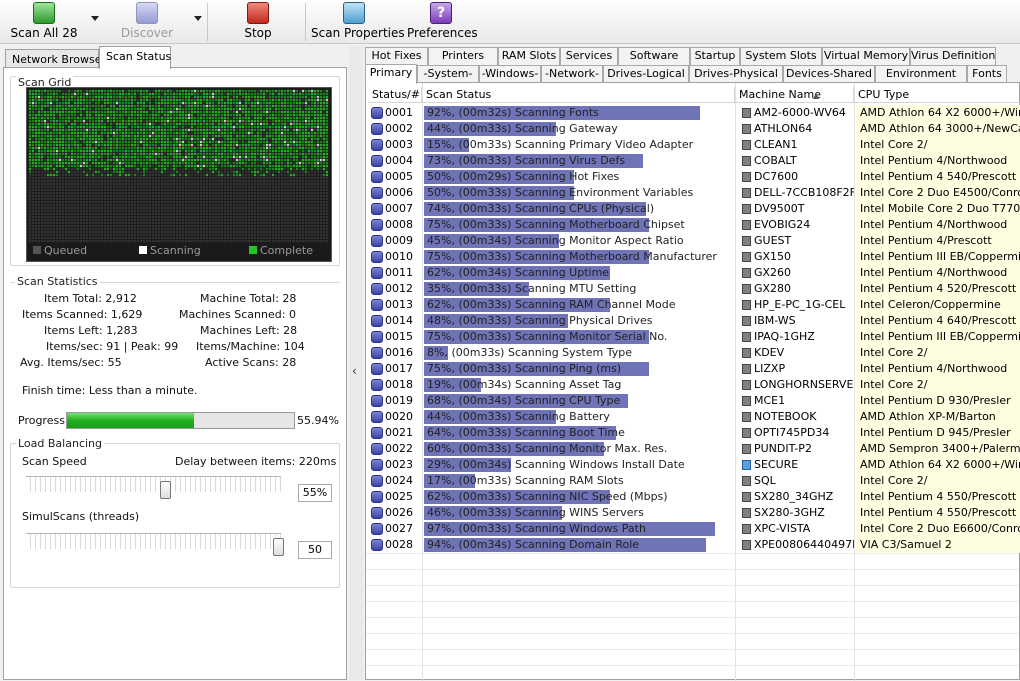 Image resolution: width=1020 pixels, height=681 pixels. What do you see at coordinates (589, 56) in the screenshot?
I see `tab-r1-services: Services` at bounding box center [589, 56].